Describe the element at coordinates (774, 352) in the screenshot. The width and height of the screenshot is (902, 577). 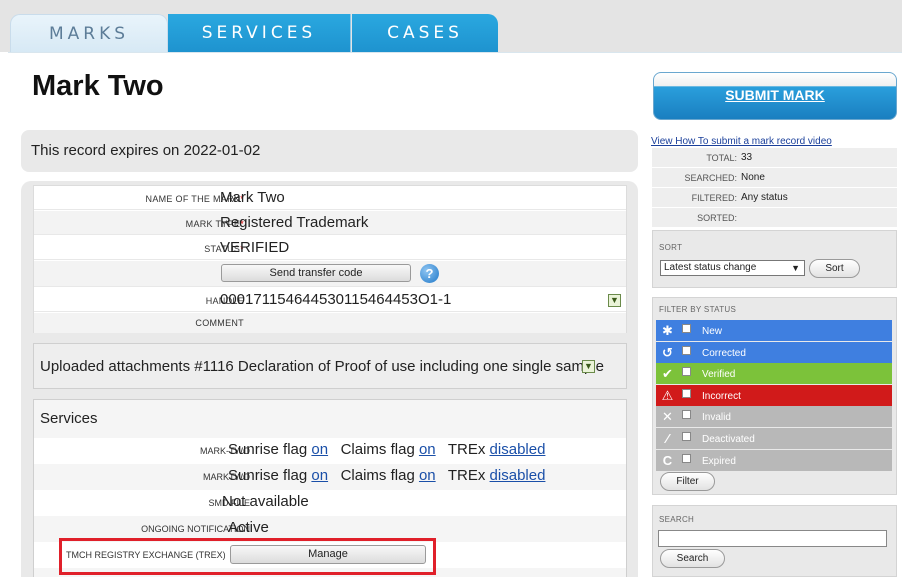
I see `filter-status-corrected: ↺ Corrected` at that location.